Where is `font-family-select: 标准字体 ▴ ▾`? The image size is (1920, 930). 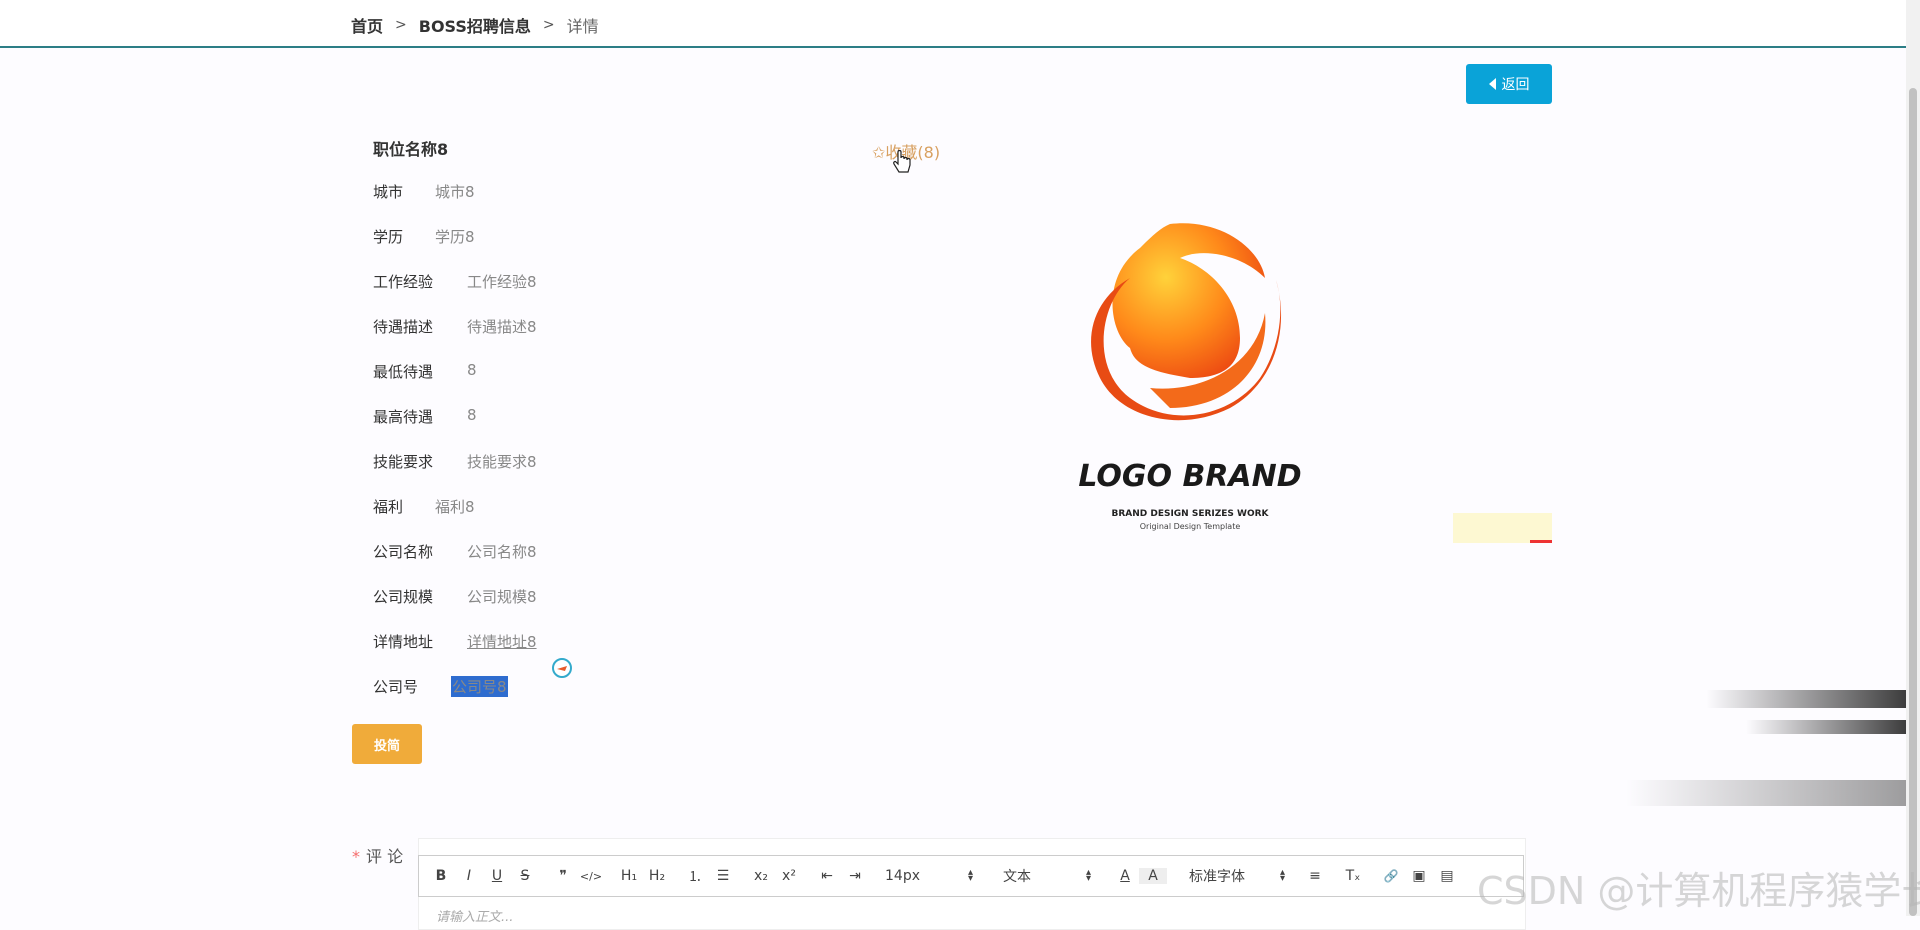
font-family-select: 标准字体 ▴ ▾ is located at coordinates (1237, 876).